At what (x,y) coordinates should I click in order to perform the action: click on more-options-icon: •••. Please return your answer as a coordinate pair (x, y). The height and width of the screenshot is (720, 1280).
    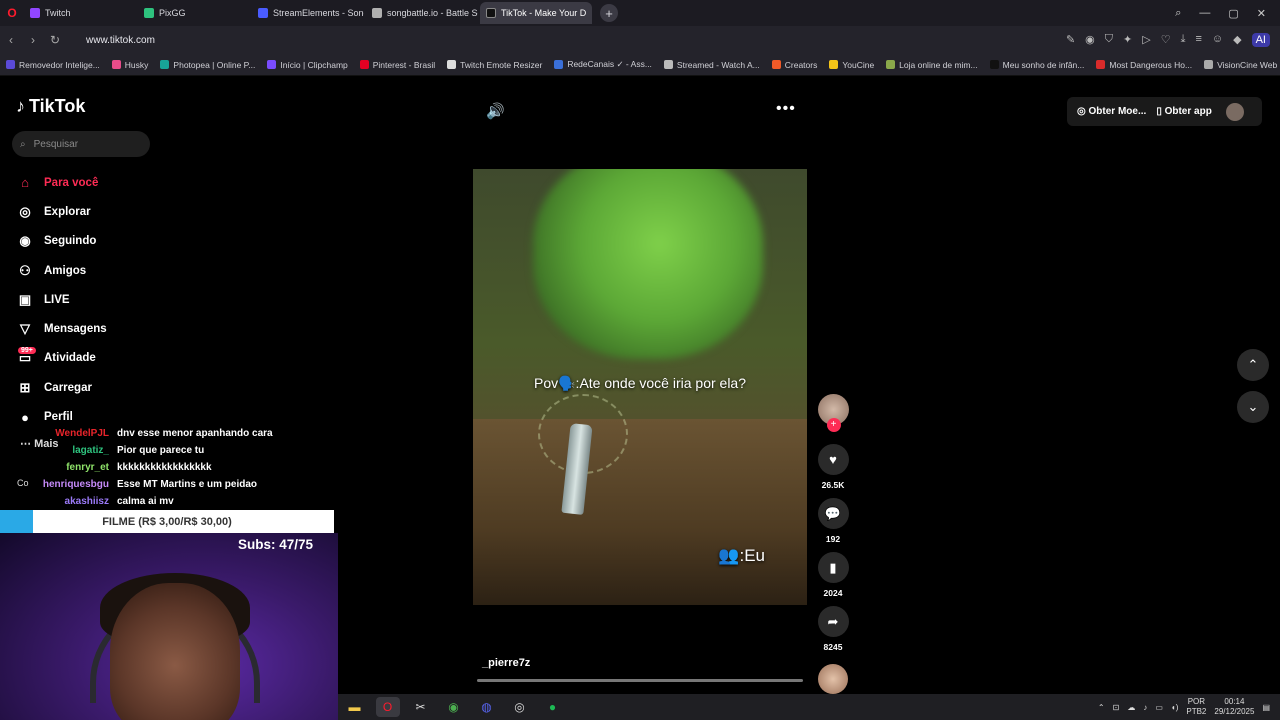
    Looking at the image, I should click on (786, 109).